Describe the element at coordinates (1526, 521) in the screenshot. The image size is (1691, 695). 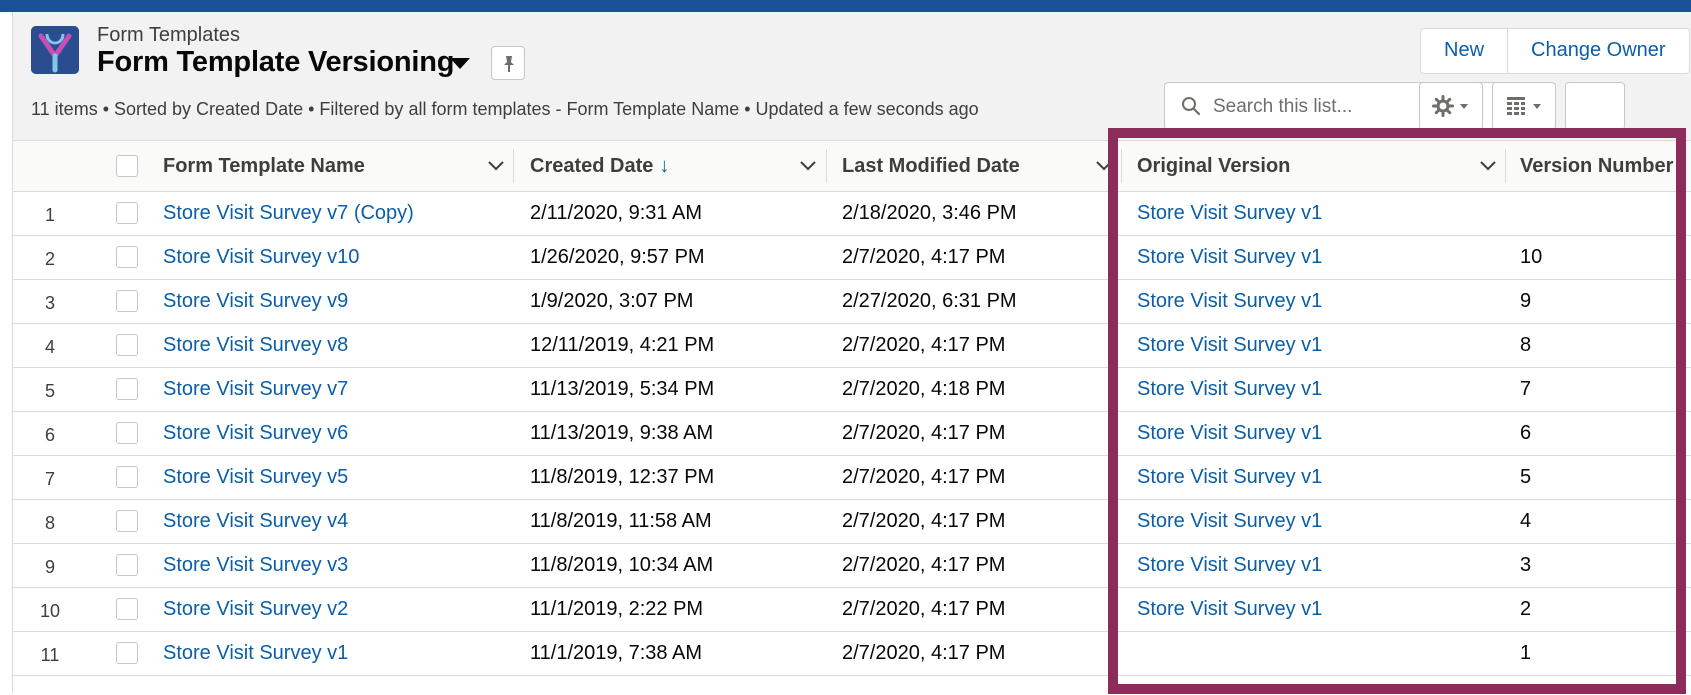
I see `version-number-cell: 4` at that location.